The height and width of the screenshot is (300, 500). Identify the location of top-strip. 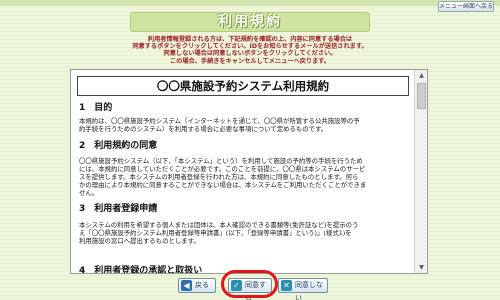
(250, 3).